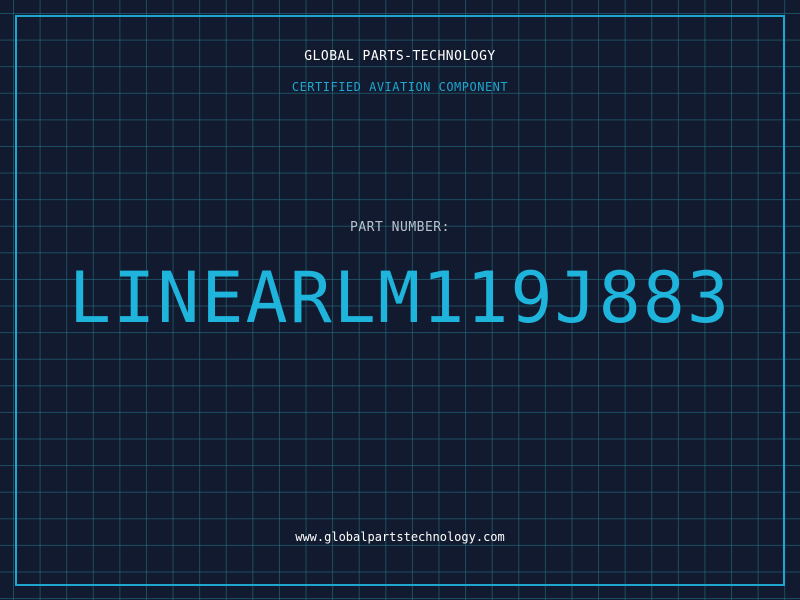 Image resolution: width=800 pixels, height=600 pixels. I want to click on part-number-value: LINEARLM119J883, so click(400, 298).